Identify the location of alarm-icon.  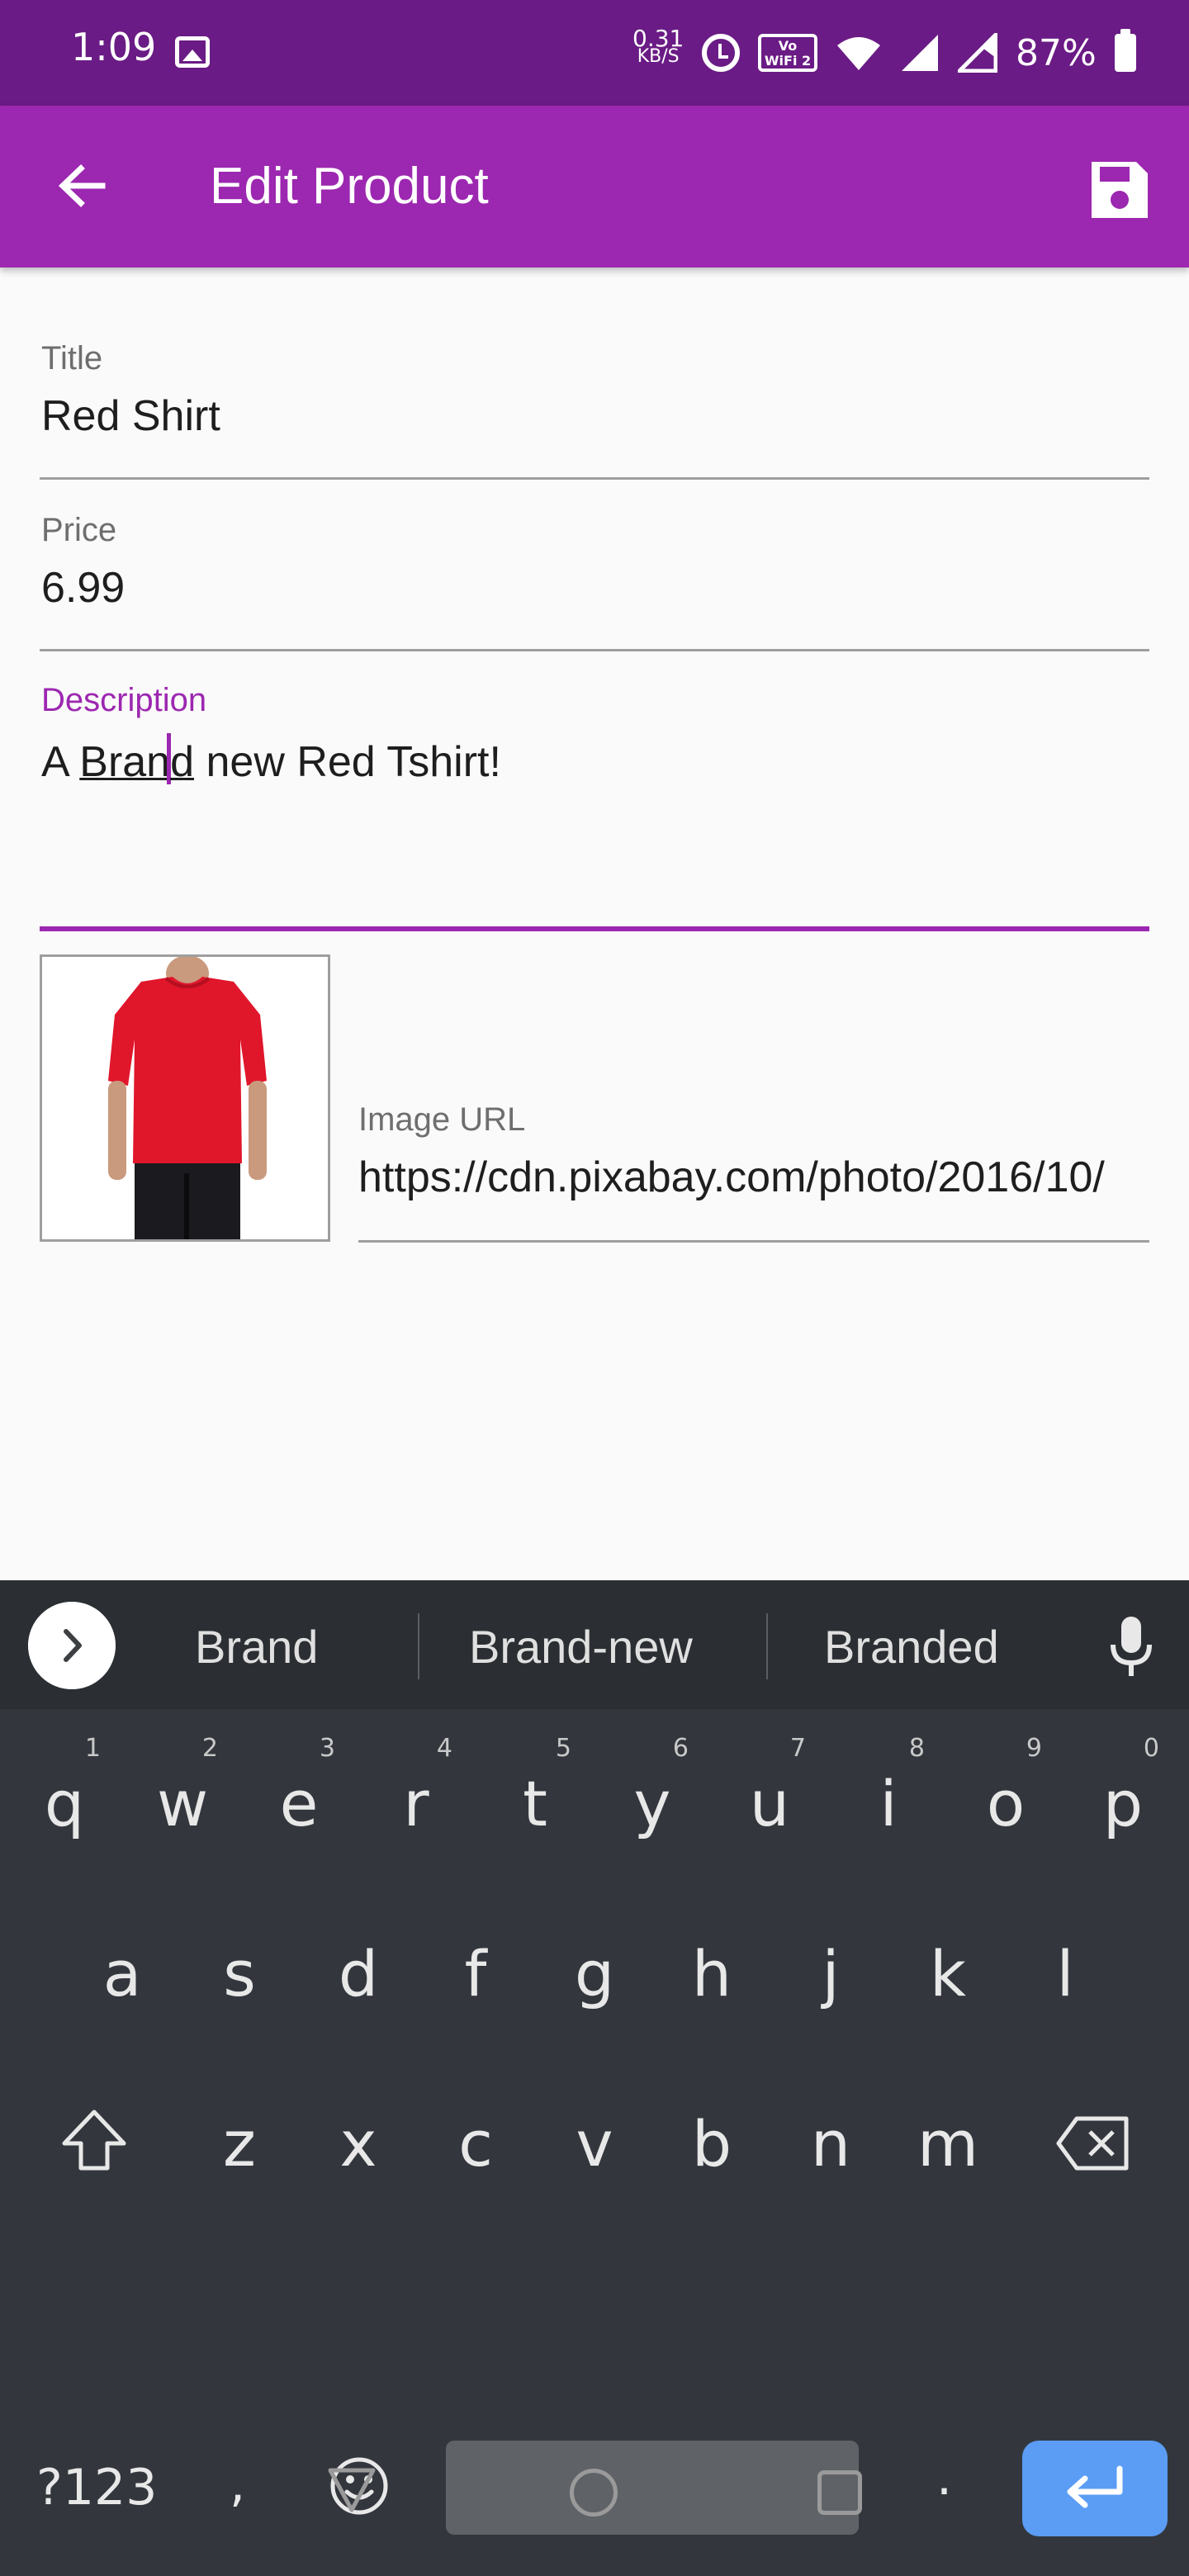
(721, 53).